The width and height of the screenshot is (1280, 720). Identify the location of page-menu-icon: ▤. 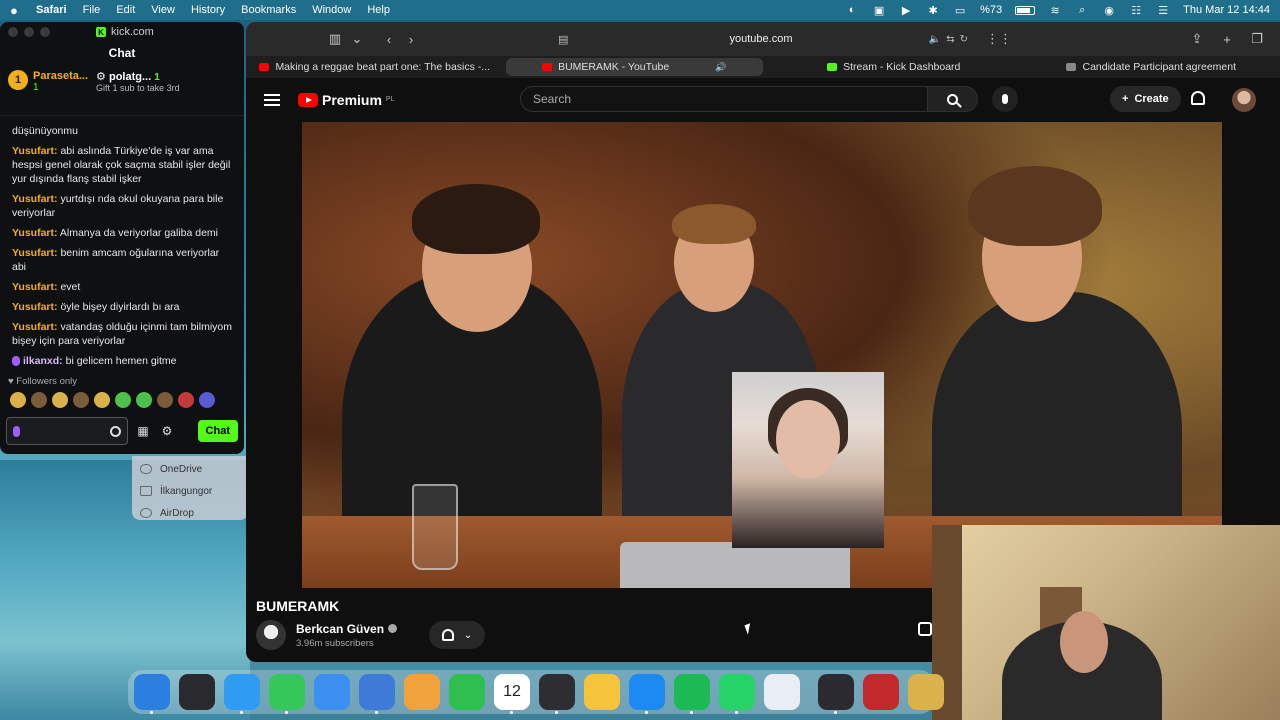
(563, 39).